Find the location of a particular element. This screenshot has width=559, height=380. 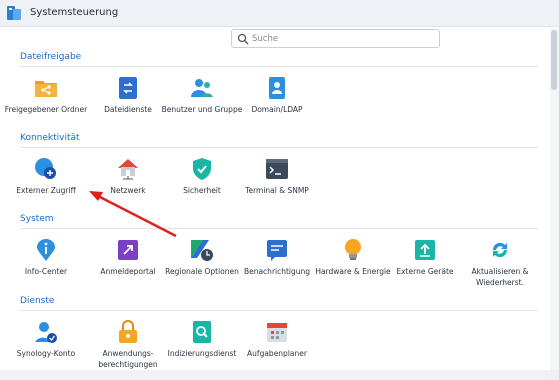

hardware-power-icon is located at coordinates (353, 249).